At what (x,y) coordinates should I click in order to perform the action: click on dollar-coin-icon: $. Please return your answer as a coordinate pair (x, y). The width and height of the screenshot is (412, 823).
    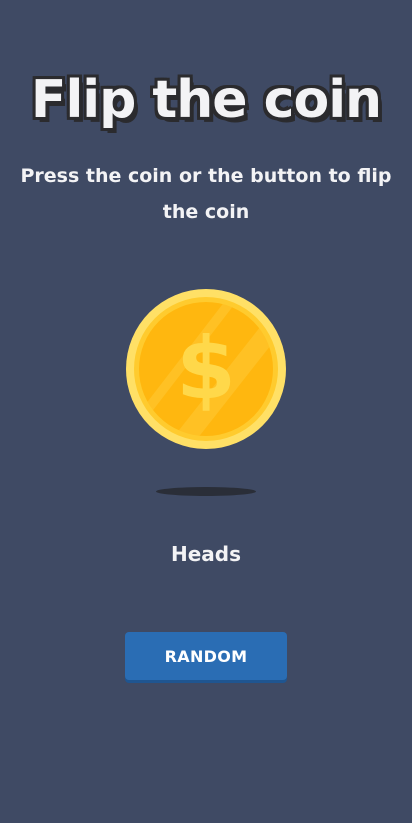
    Looking at the image, I should click on (206, 369).